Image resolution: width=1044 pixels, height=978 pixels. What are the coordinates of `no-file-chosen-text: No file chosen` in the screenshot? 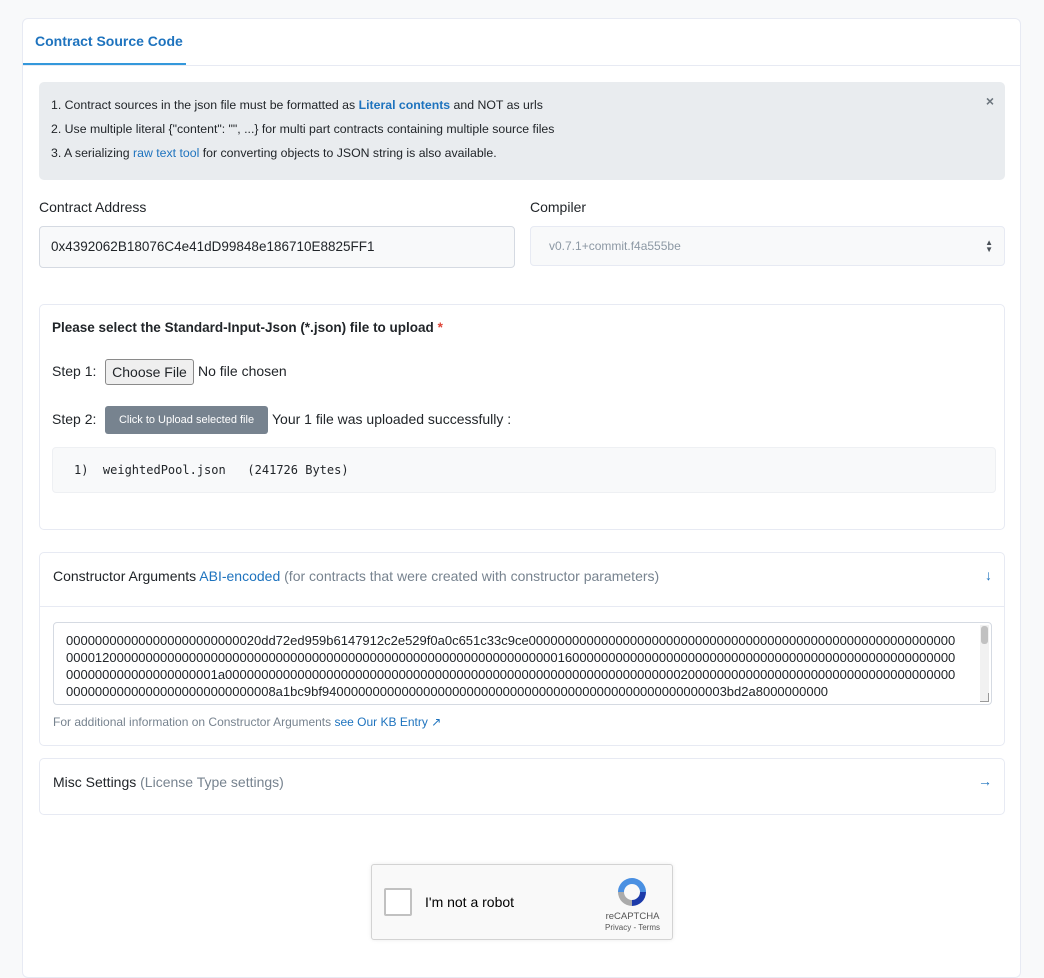 It's located at (242, 371).